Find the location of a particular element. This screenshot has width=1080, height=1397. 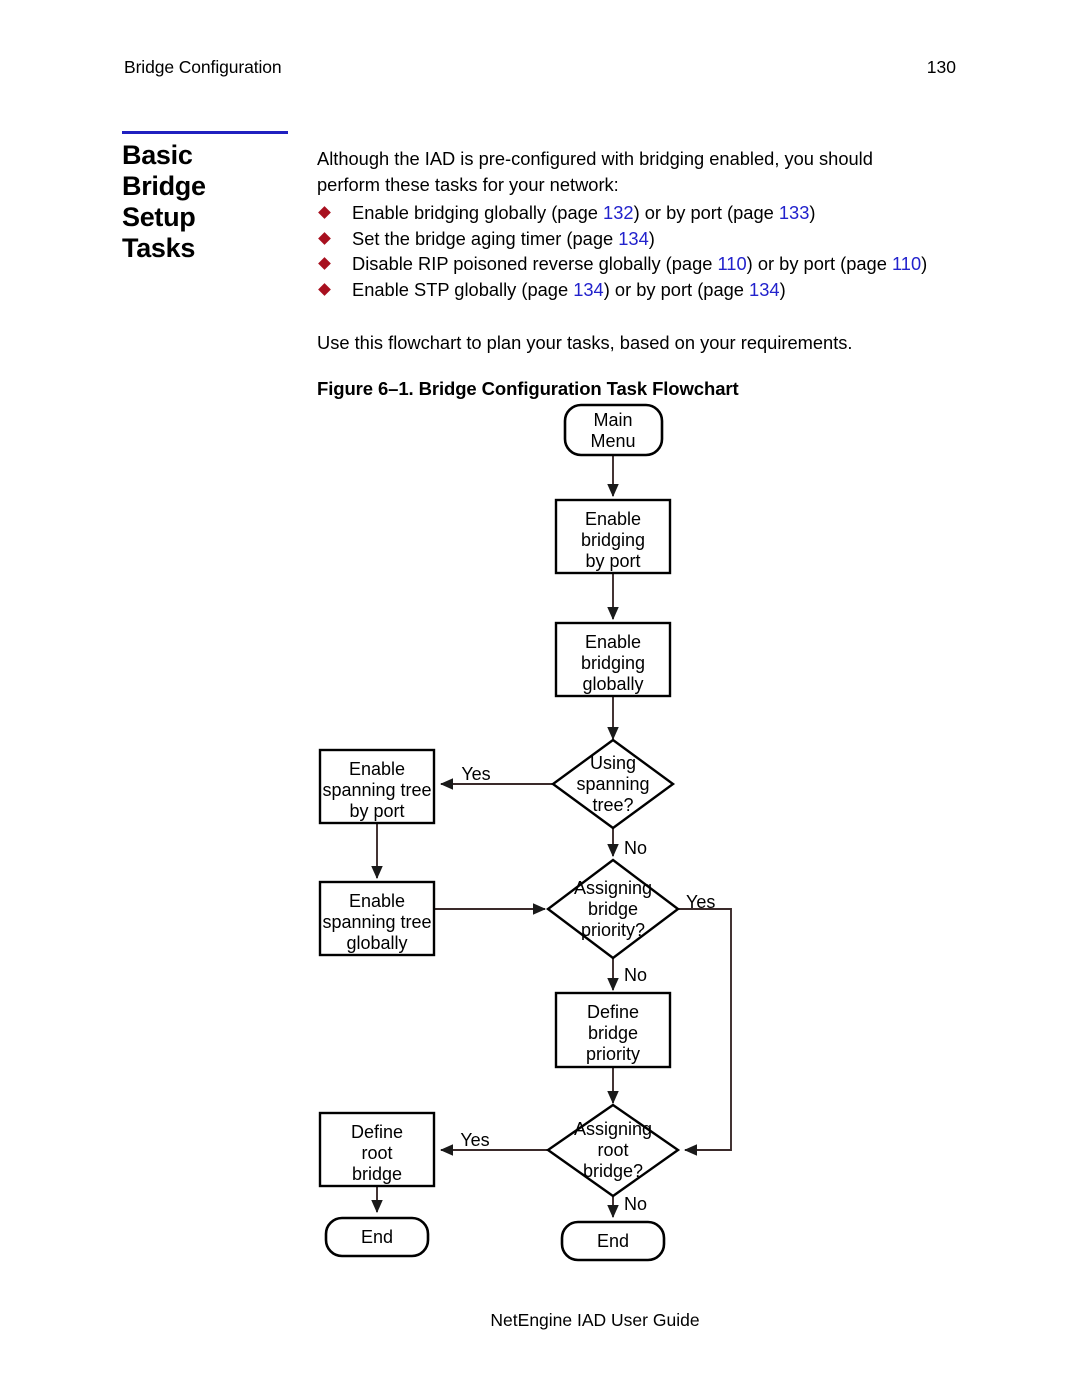

bullet-text-run: Enable STP globally (page is located at coordinates (463, 289).